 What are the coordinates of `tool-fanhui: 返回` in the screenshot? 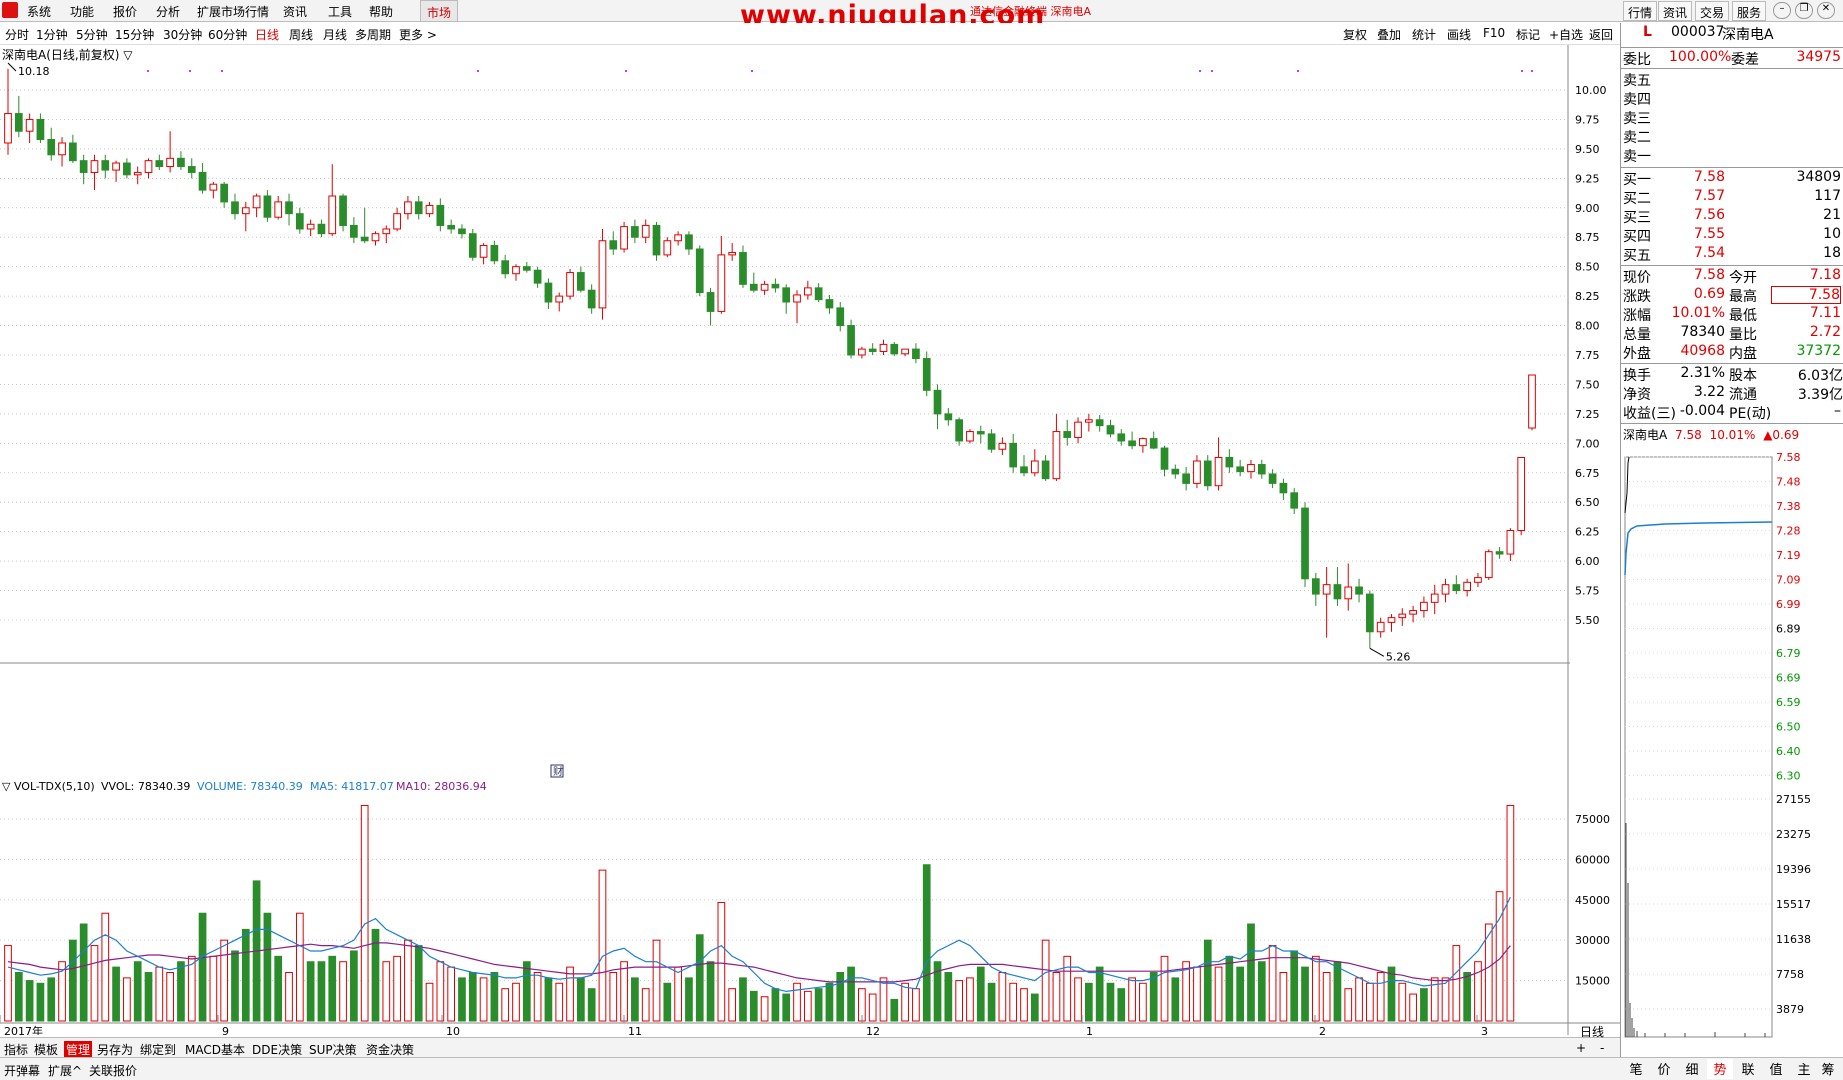 It's located at (1601, 34).